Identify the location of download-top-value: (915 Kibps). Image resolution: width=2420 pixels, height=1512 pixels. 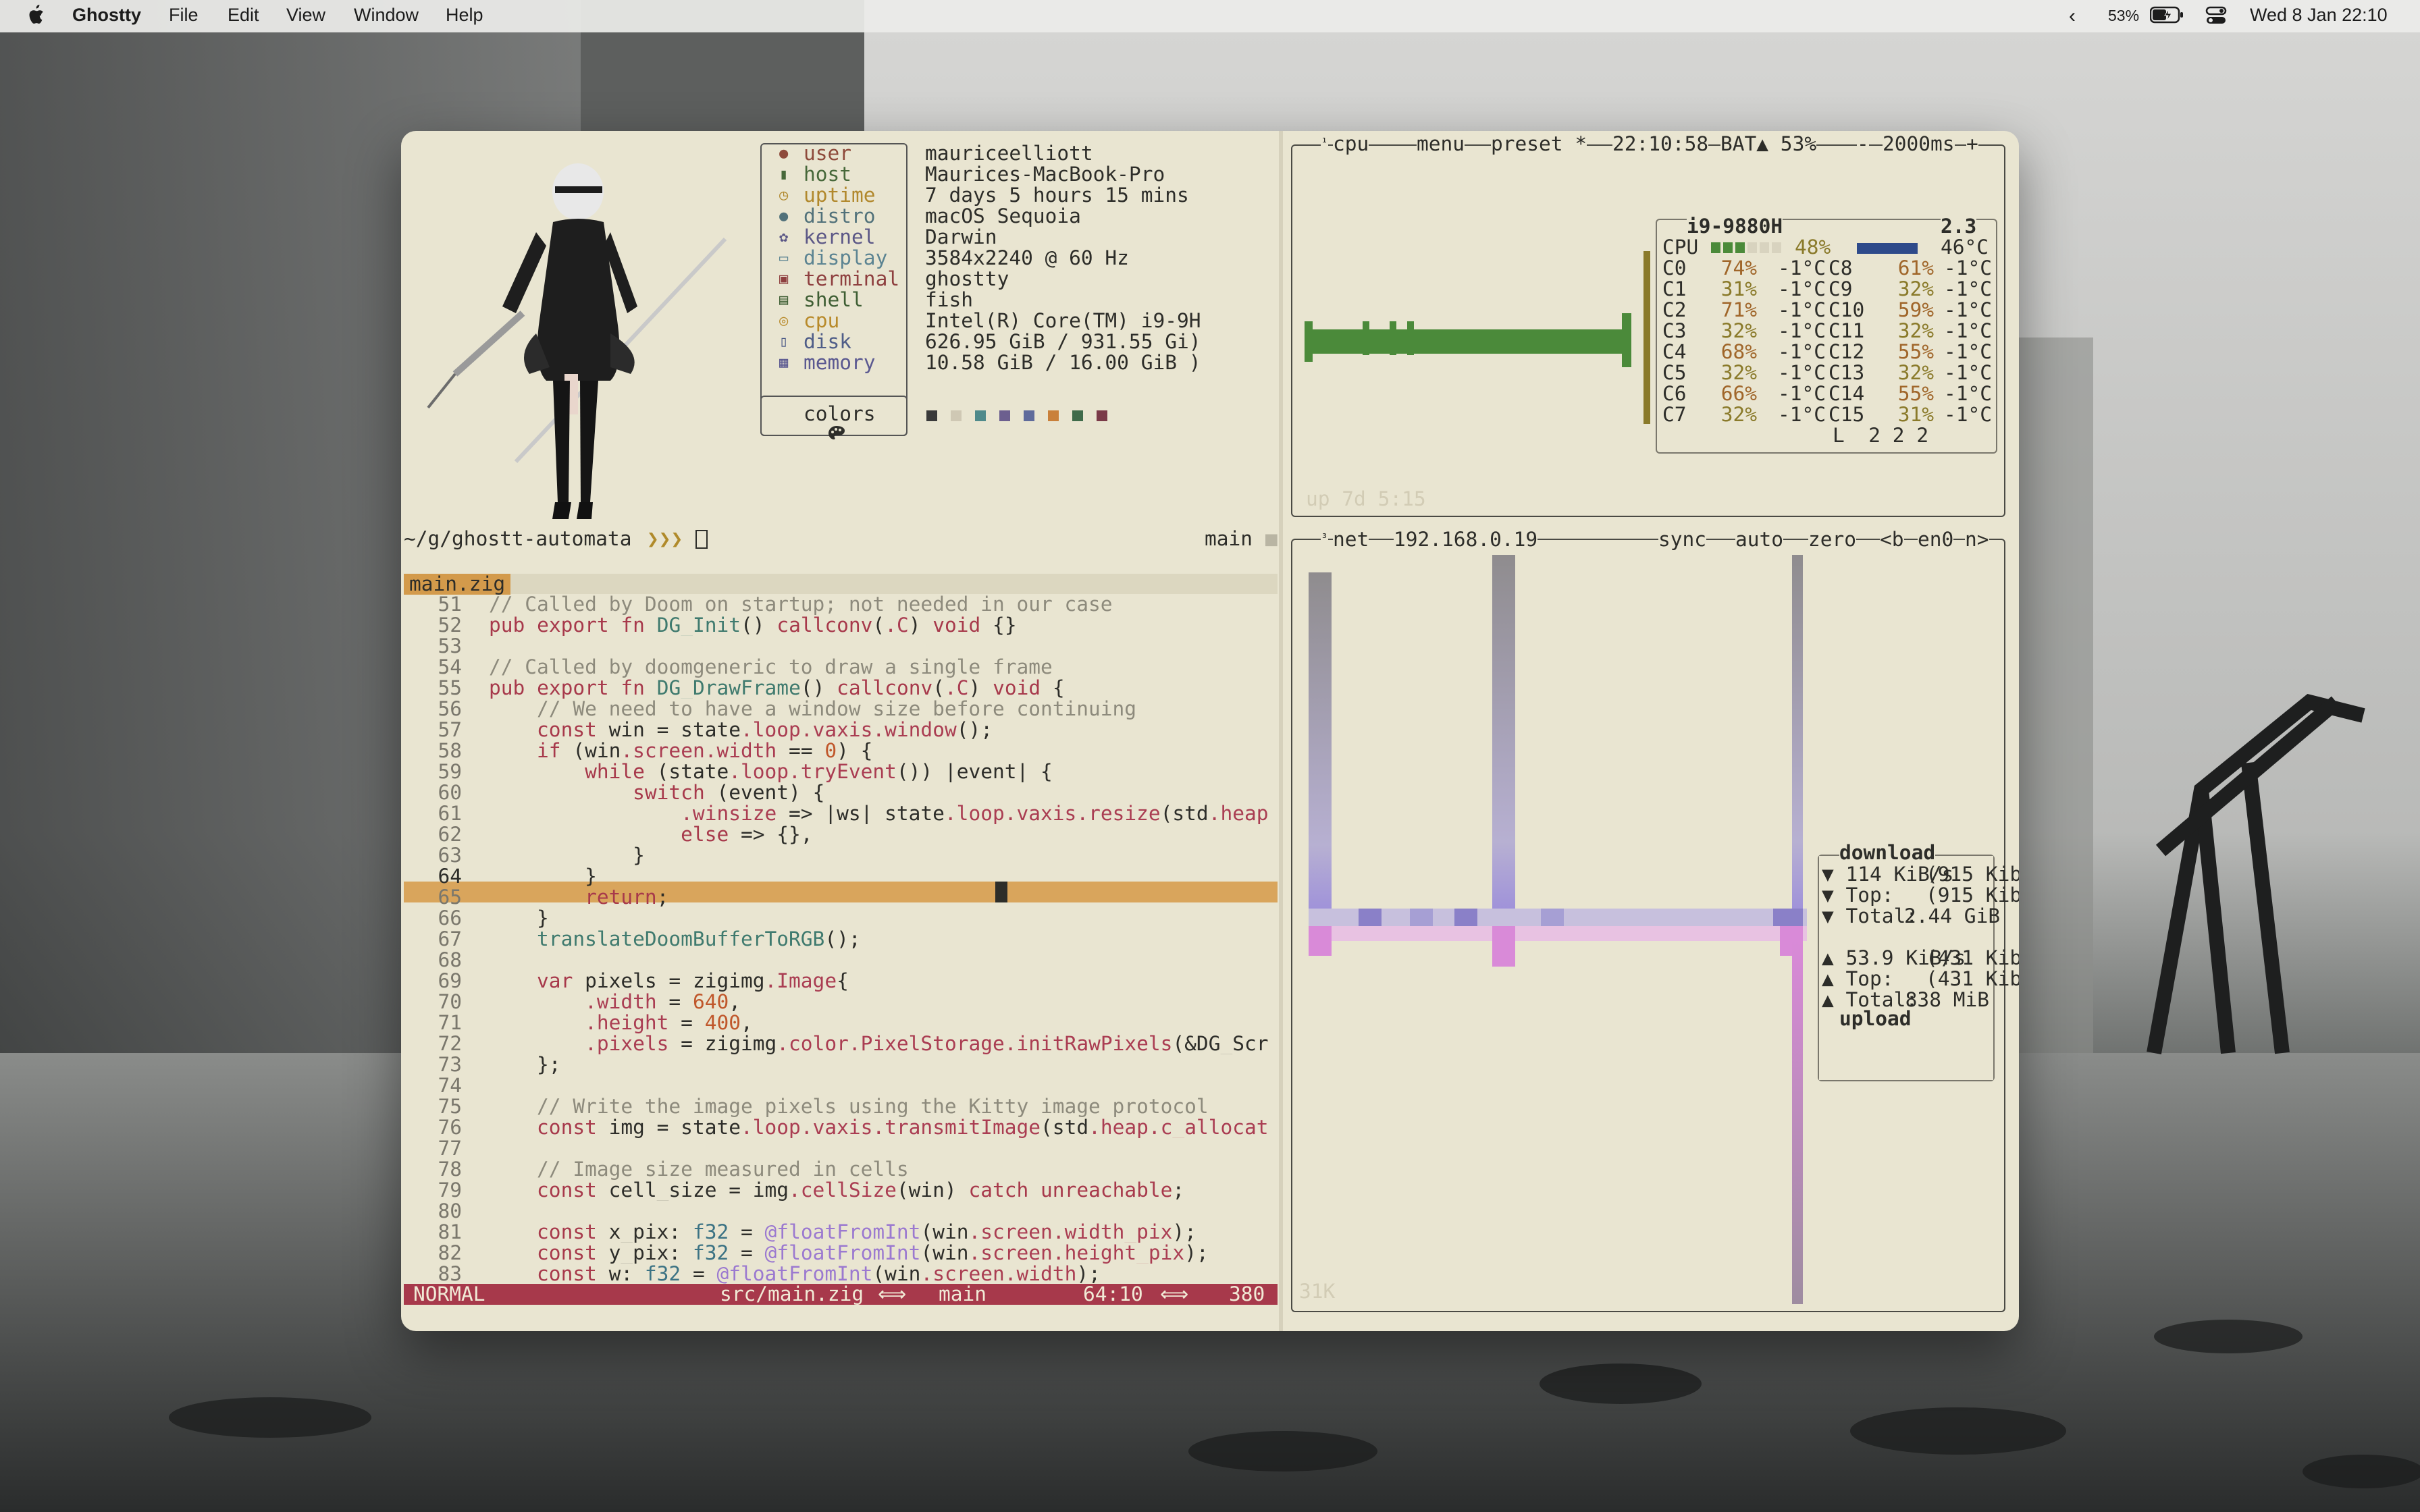
(1972, 895).